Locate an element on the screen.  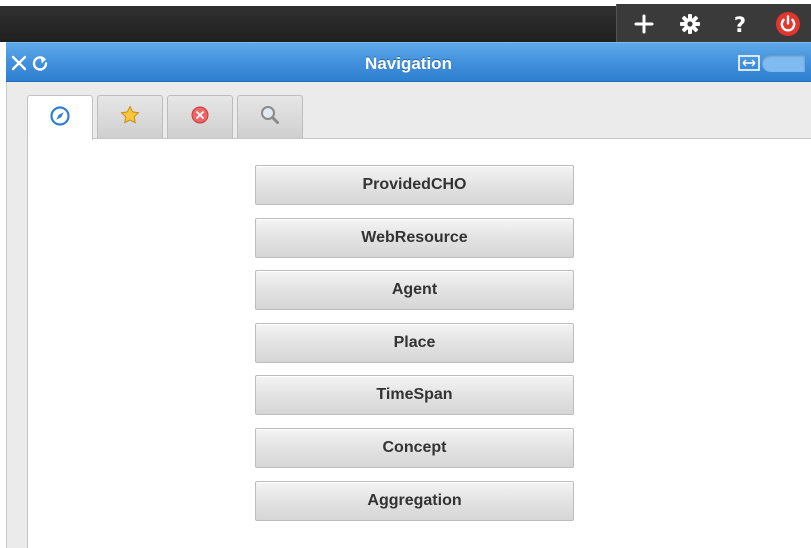
compass-icon is located at coordinates (60, 118).